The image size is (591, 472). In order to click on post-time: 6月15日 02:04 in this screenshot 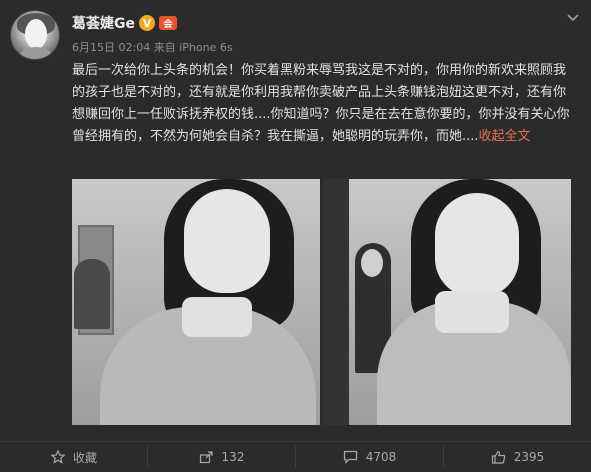, I will do `click(111, 47)`.